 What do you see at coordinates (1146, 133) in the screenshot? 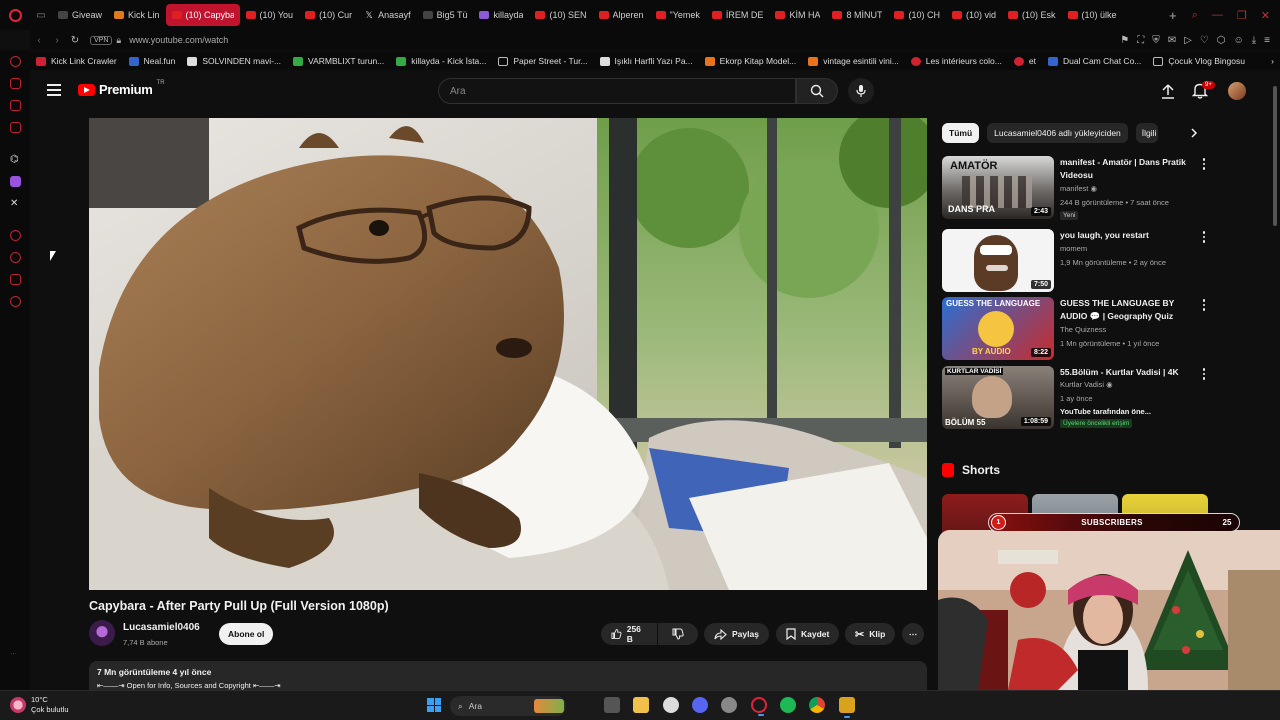
I see `chip-related: İlgili` at bounding box center [1146, 133].